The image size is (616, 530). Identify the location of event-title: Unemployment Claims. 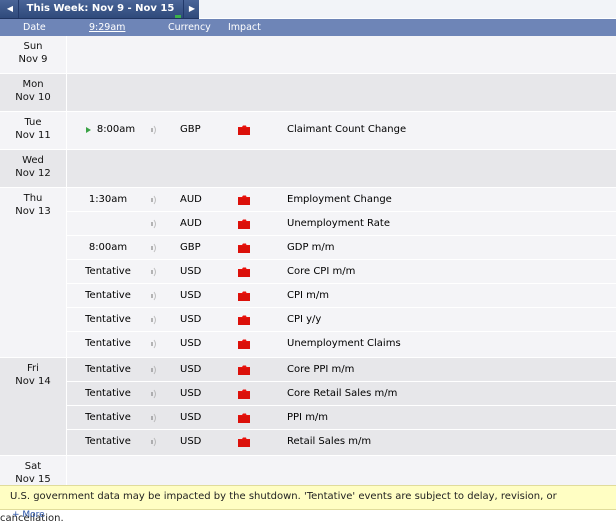
(344, 344).